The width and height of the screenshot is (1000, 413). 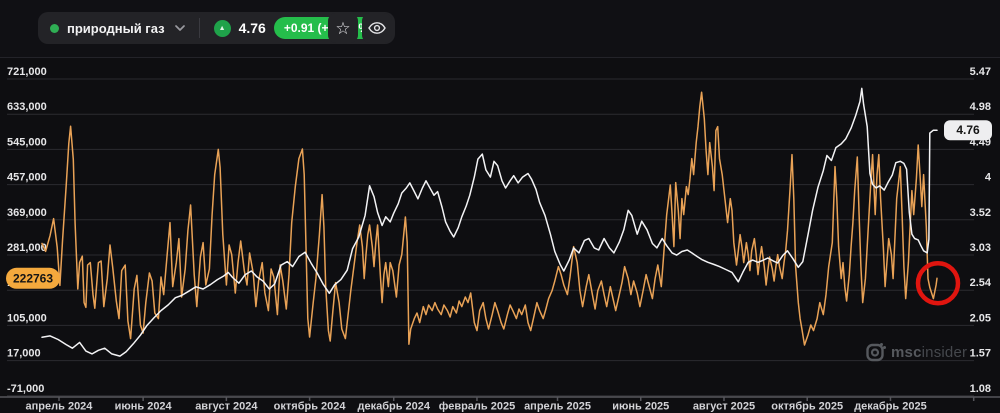 I want to click on toolbar: природный газ ▲ 4.76 +0.91 (+23.69%) ☆, so click(x=500, y=29).